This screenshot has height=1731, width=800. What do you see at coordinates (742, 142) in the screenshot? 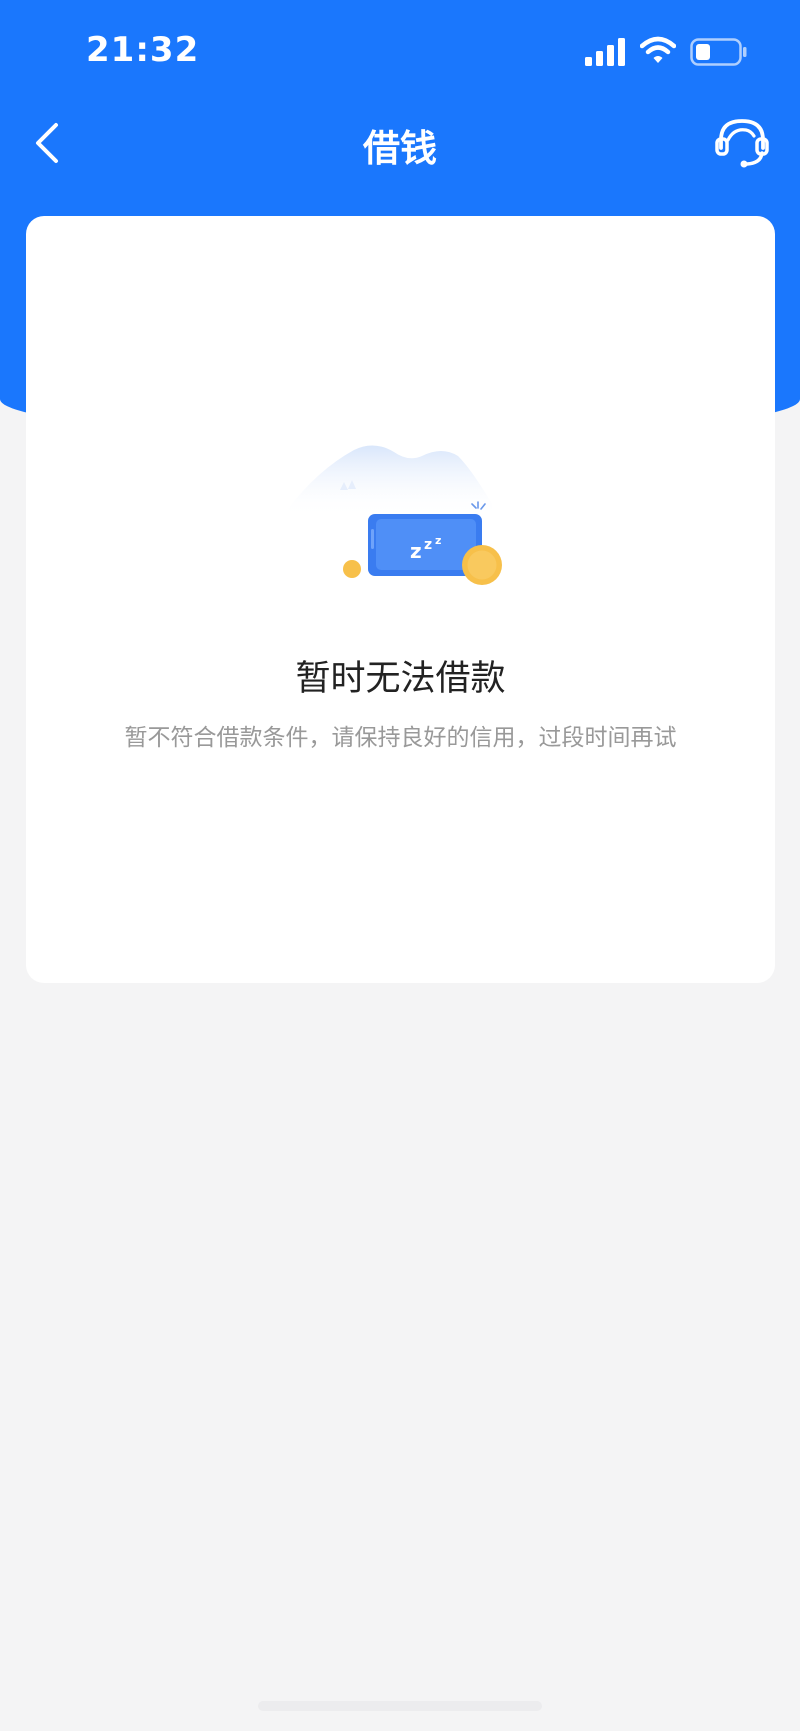
I see `customer-service-headset-icon` at bounding box center [742, 142].